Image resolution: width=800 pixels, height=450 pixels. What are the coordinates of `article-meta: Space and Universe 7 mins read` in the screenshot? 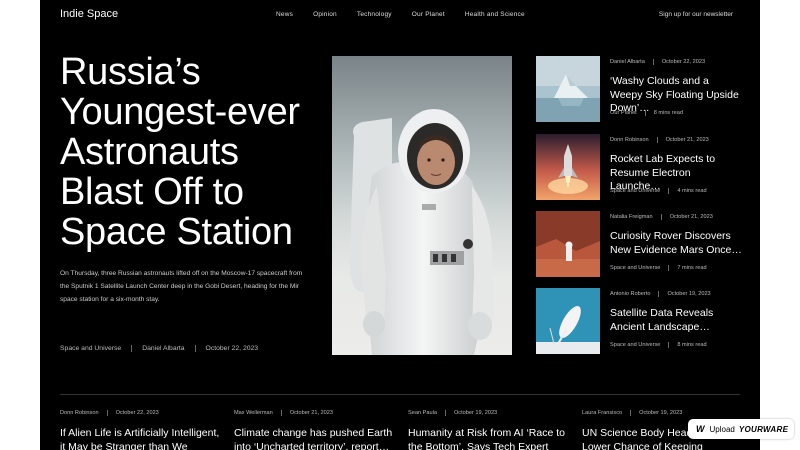 It's located at (658, 268).